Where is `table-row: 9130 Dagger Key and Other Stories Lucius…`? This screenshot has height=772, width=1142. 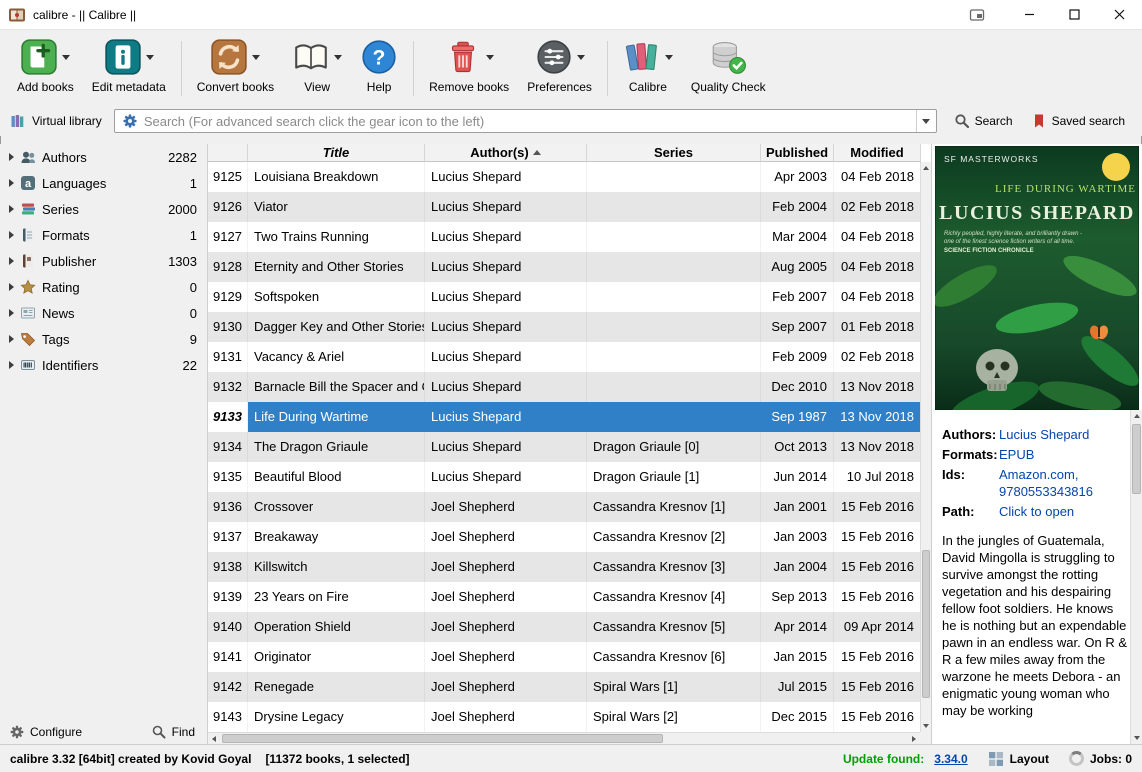
table-row: 9130 Dagger Key and Other Stories Lucius… is located at coordinates (564, 327).